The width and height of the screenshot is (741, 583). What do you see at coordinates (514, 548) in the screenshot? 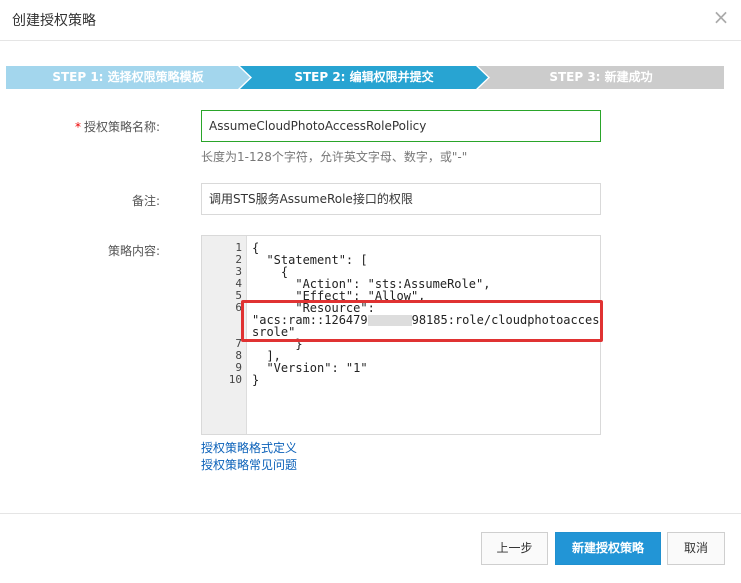
I see `previous-step-button: 上一步` at bounding box center [514, 548].